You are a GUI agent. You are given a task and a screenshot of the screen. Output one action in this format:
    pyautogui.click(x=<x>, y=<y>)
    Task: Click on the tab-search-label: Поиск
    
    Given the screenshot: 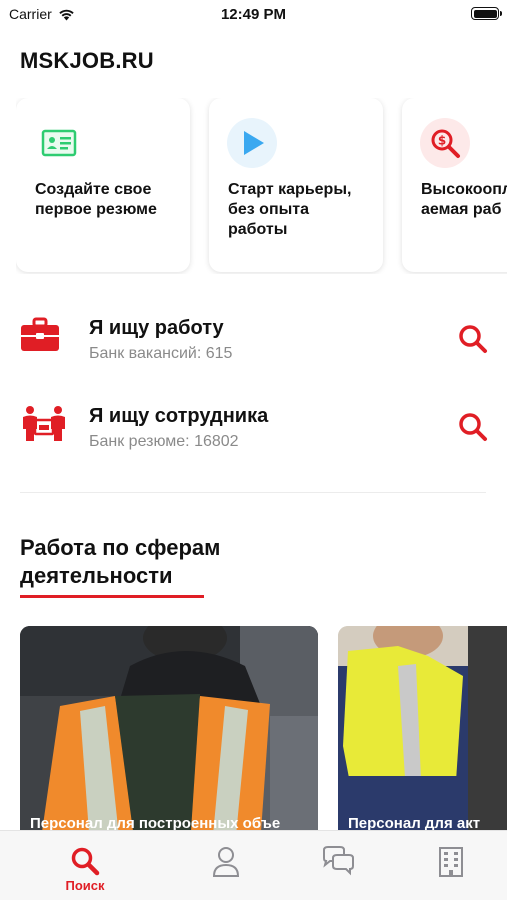 What is the action you would take?
    pyautogui.click(x=85, y=885)
    